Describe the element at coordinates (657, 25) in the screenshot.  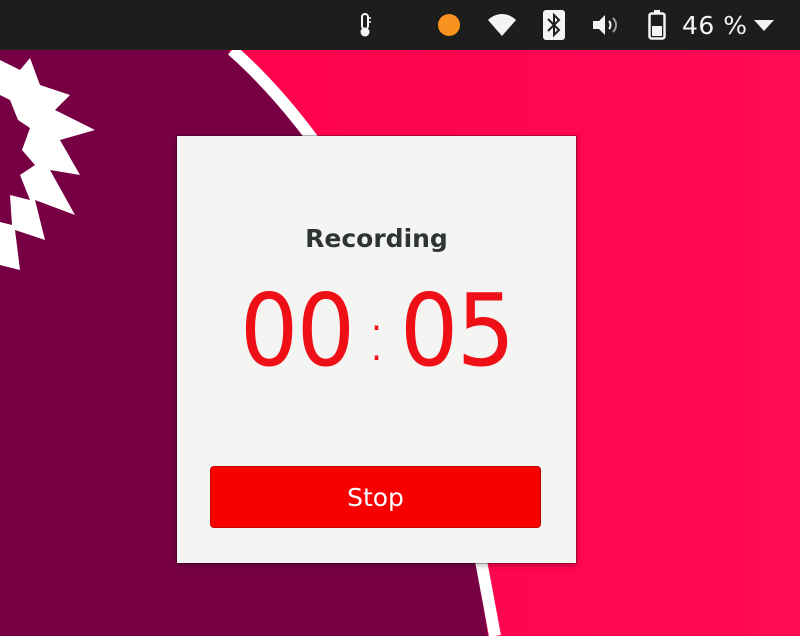
I see `battery-icon` at that location.